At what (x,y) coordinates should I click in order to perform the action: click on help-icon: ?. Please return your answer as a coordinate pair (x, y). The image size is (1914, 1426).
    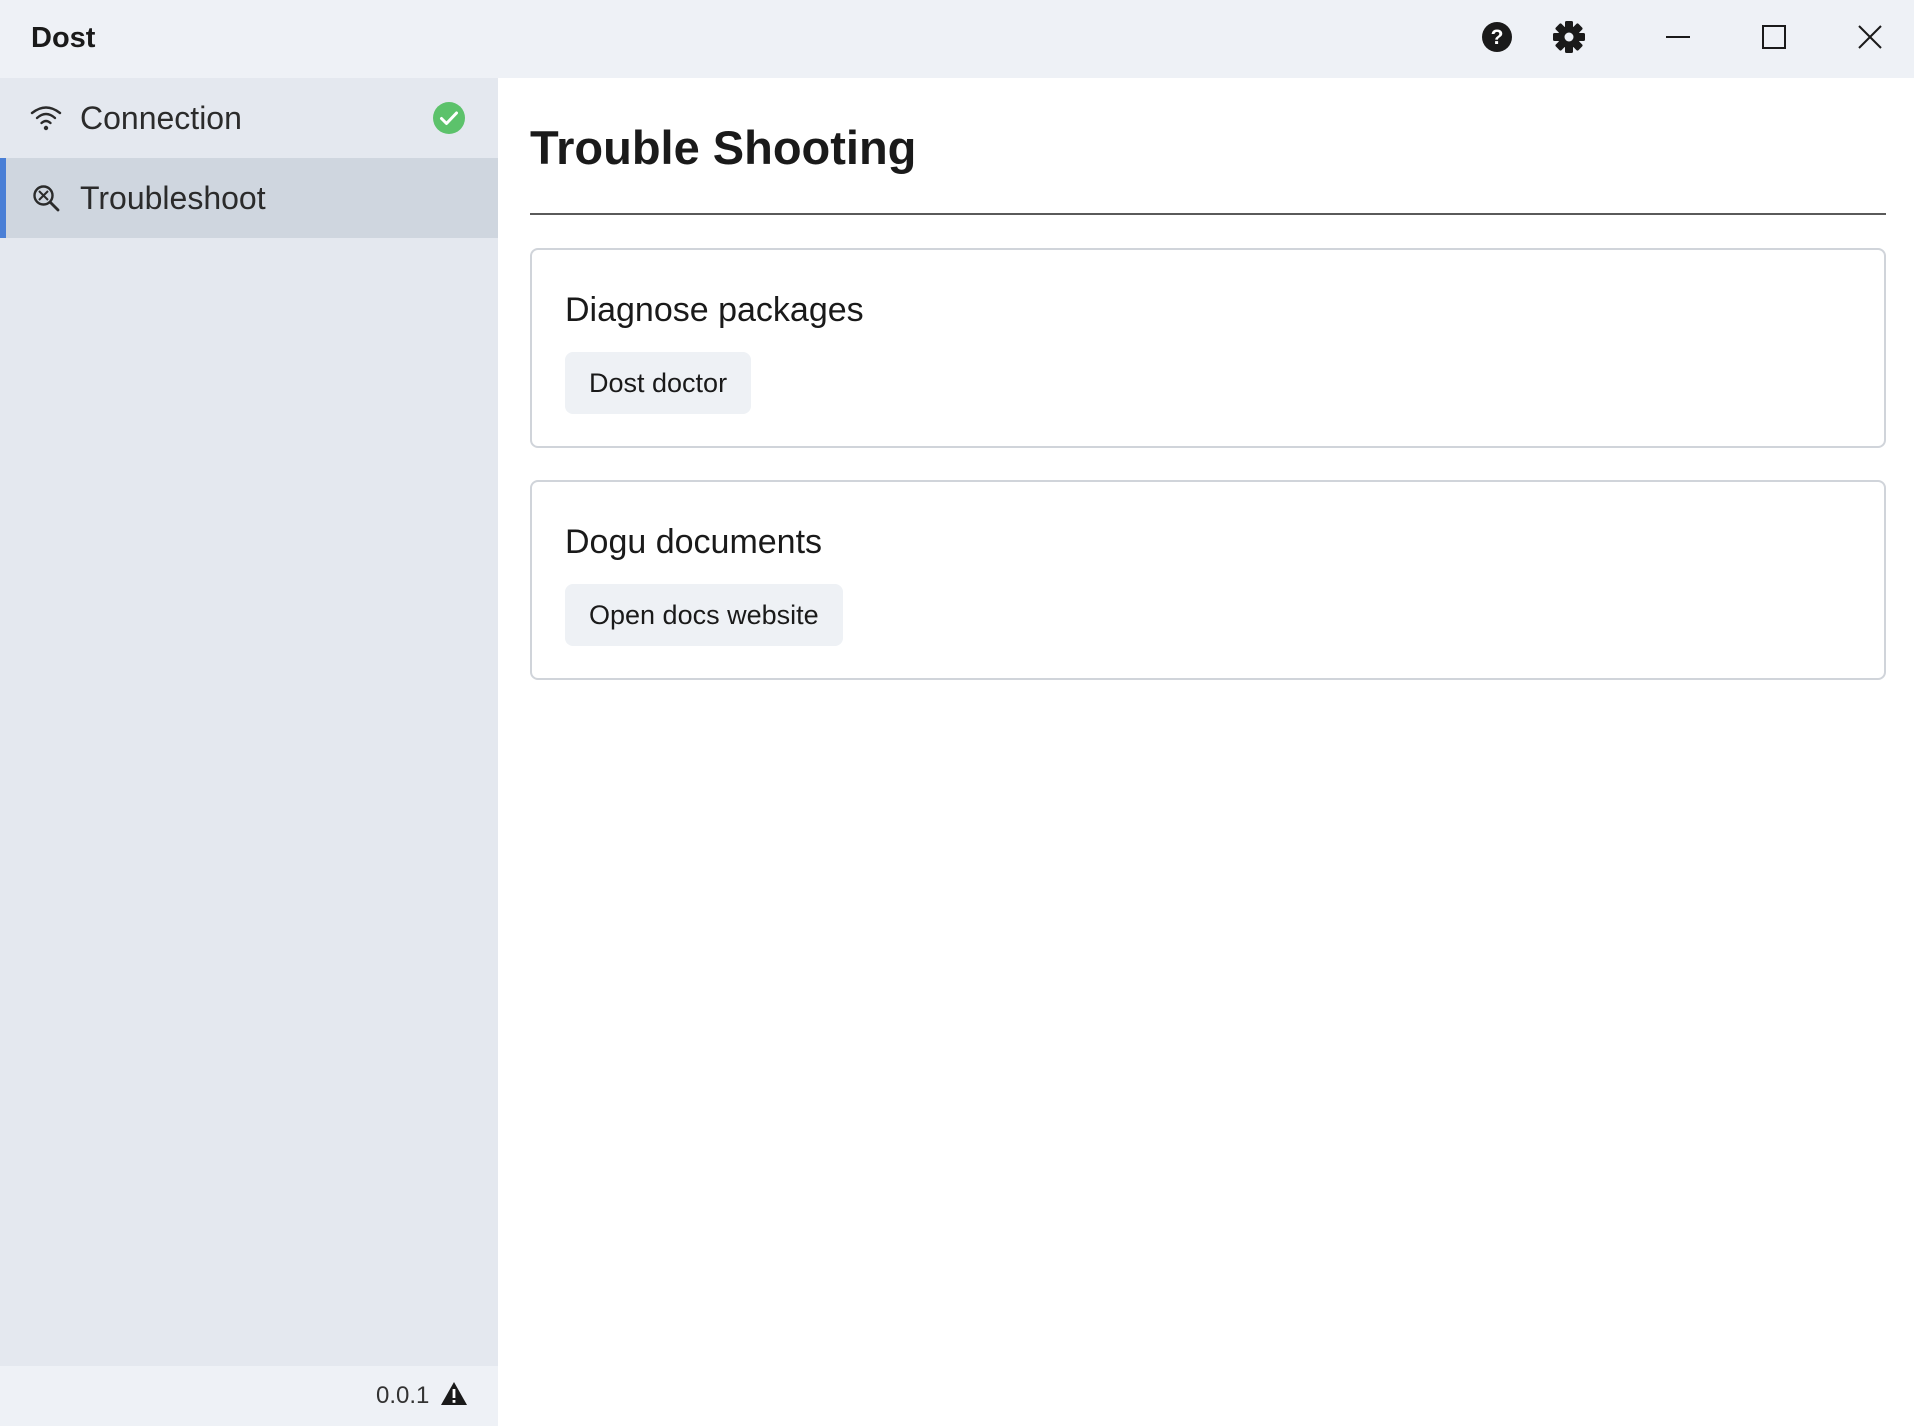
    Looking at the image, I should click on (1497, 37).